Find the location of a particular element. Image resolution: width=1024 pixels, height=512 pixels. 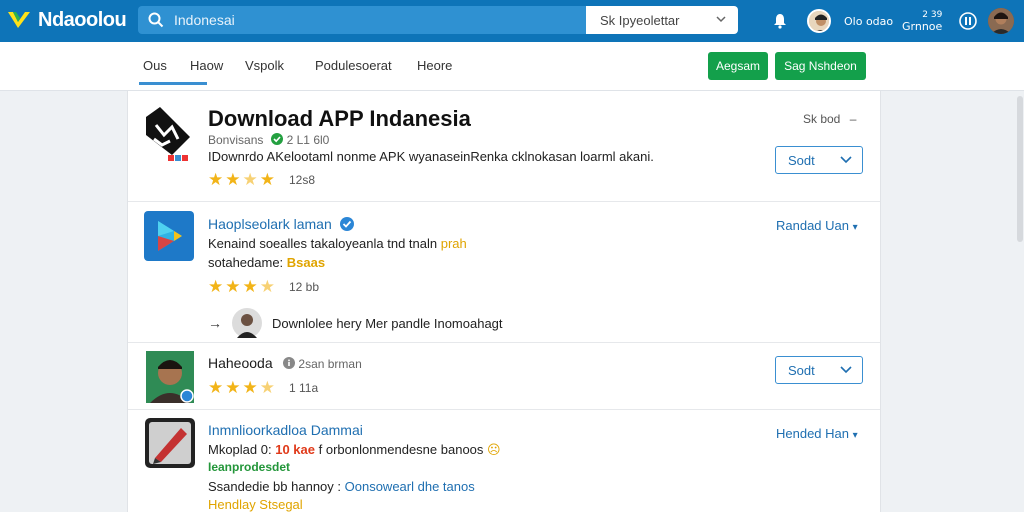

secondary-green-button-label: Sag Nshdeon is located at coordinates (820, 66).